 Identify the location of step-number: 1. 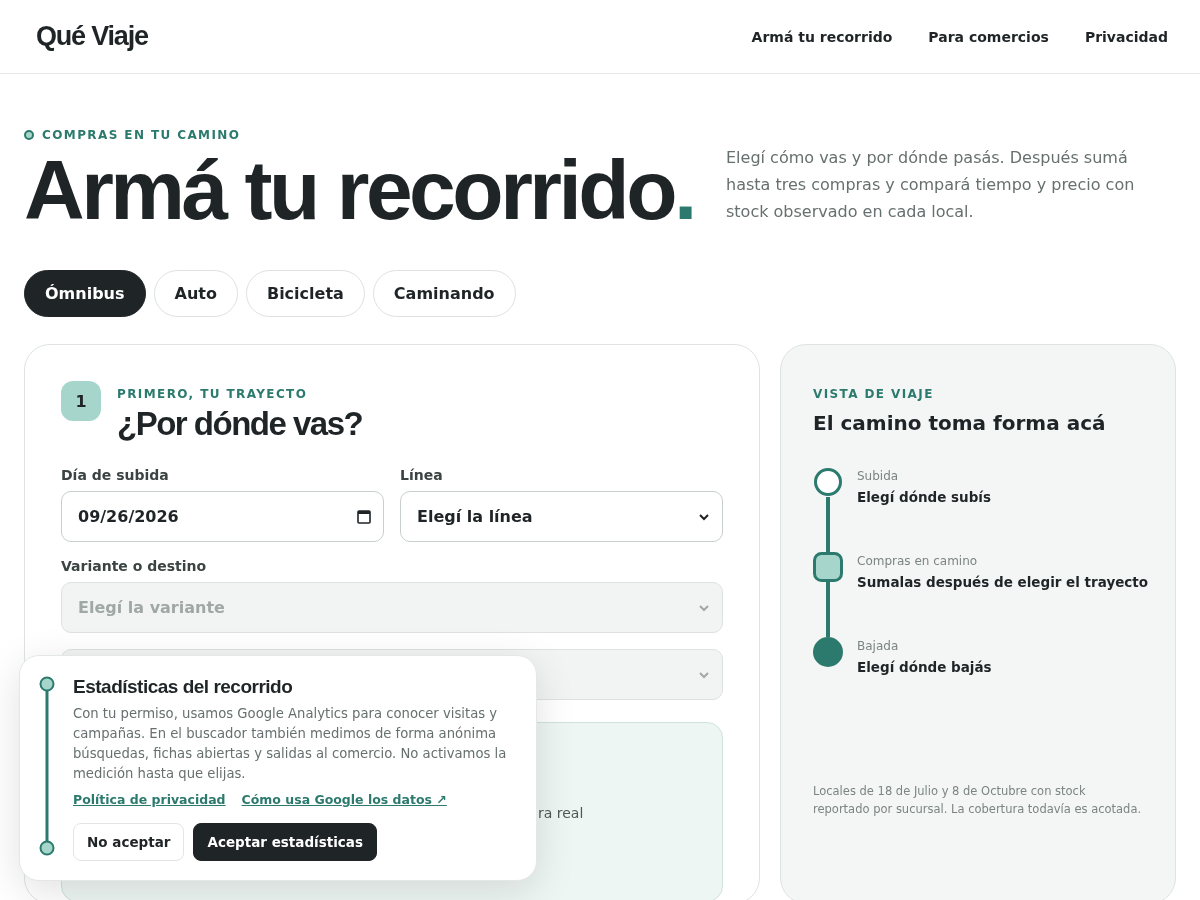
(81, 401).